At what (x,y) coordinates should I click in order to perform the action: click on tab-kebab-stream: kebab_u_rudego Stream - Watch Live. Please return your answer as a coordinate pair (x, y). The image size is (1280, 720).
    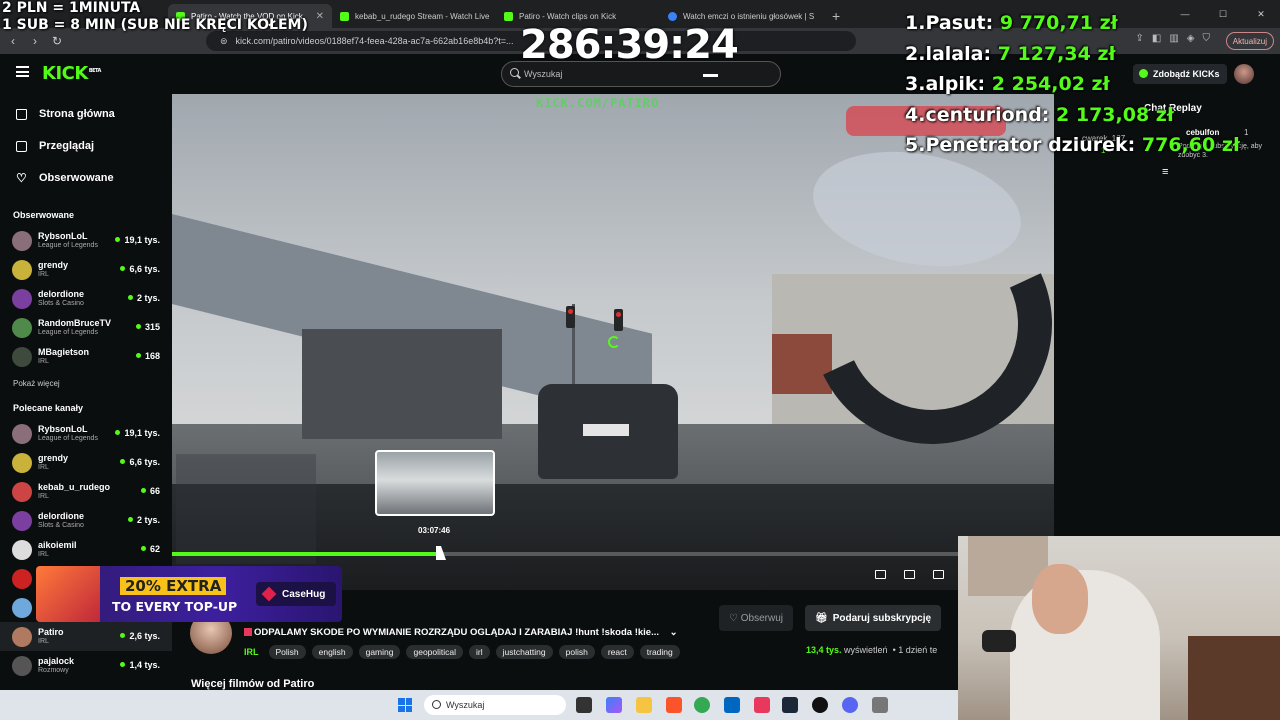
    Looking at the image, I should click on (414, 16).